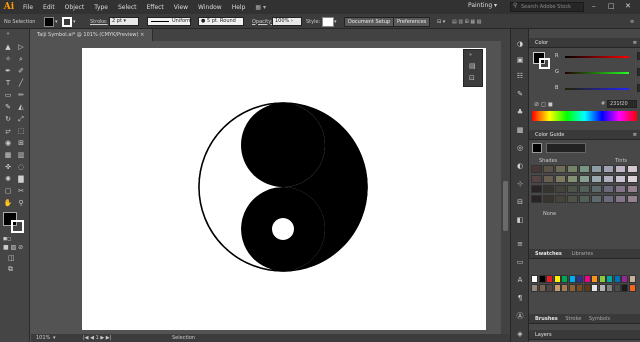 This screenshot has height=342, width=640. I want to click on mini-panel-icon-1: ▤, so click(472, 66).